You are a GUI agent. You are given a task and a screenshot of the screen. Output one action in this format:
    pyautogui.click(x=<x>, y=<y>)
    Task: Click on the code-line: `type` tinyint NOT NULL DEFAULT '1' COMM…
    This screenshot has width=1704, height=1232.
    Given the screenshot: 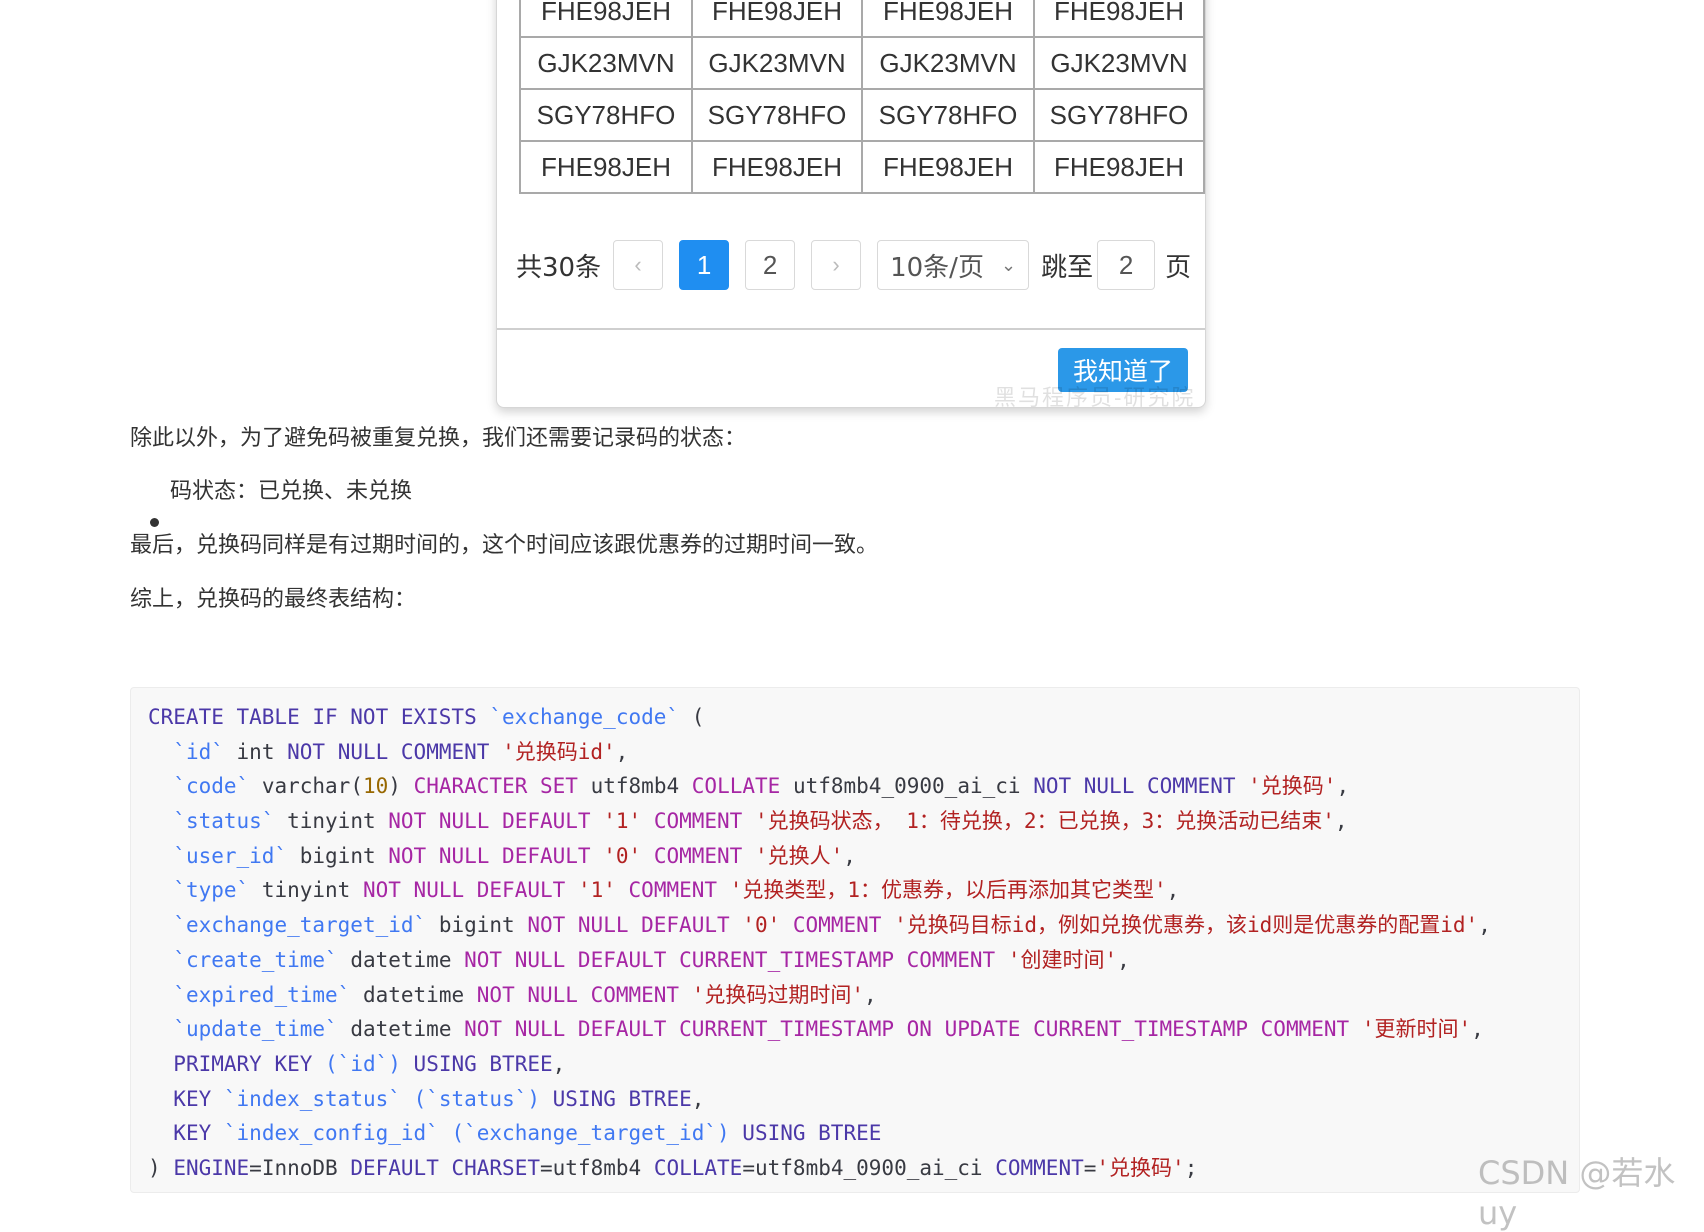 What is the action you would take?
    pyautogui.click(x=676, y=890)
    